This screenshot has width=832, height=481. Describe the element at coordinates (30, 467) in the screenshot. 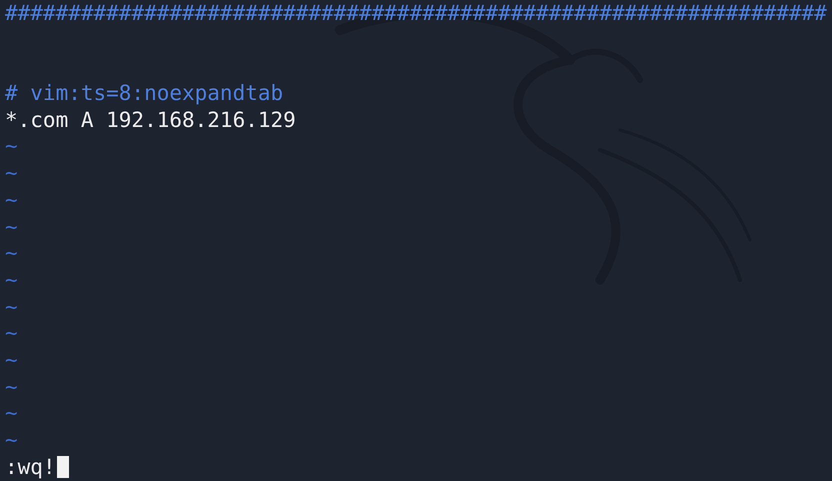

I see `command-line: :wq!` at that location.